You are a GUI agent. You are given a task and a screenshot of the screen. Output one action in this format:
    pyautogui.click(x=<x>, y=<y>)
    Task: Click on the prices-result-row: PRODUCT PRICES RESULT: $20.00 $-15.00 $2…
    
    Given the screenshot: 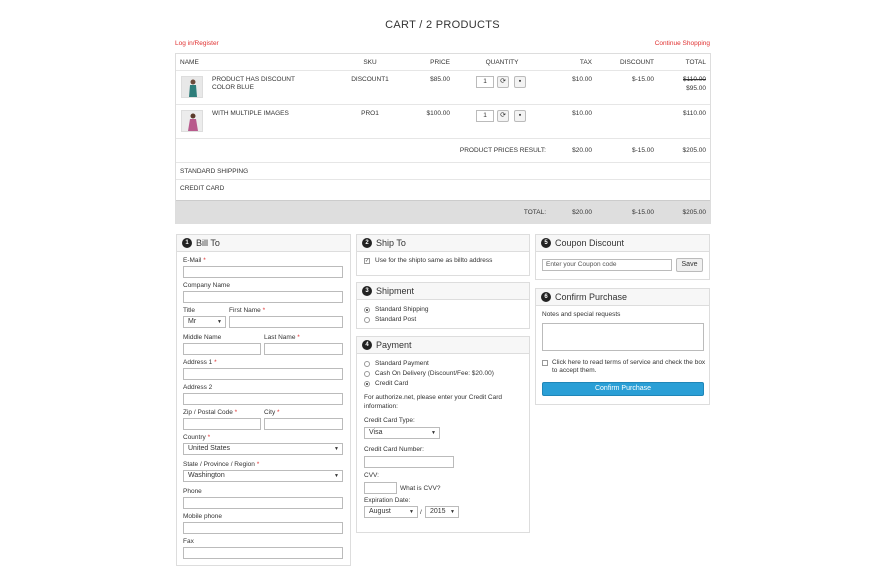 What is the action you would take?
    pyautogui.click(x=443, y=151)
    